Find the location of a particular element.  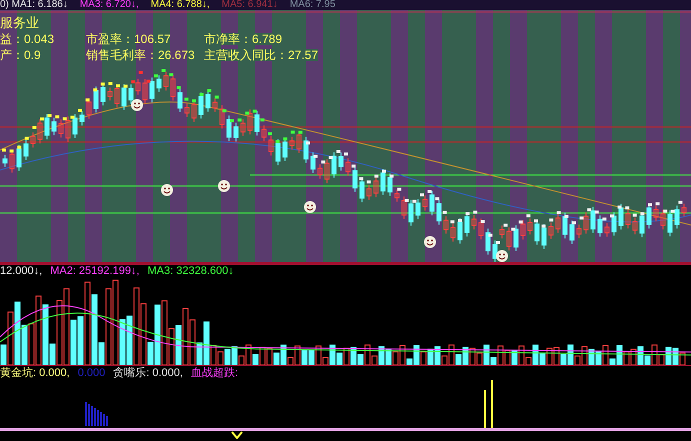

indicator-legend-label: 贪嘴乐: 0.000, is located at coordinates (148, 373).